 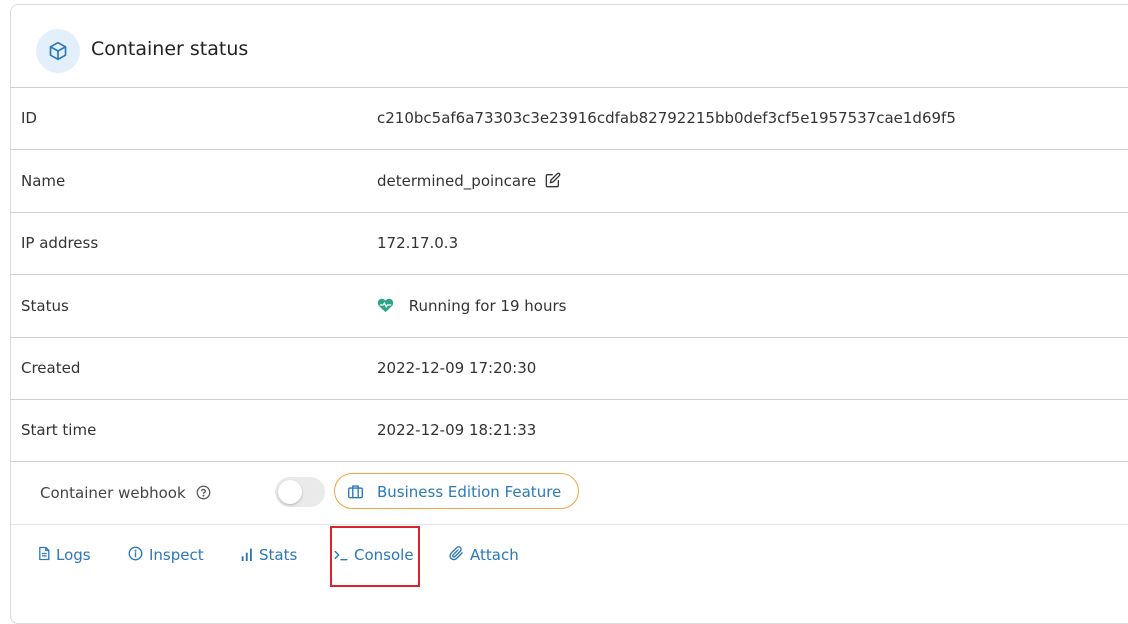 I want to click on created-label: Created, so click(x=51, y=368).